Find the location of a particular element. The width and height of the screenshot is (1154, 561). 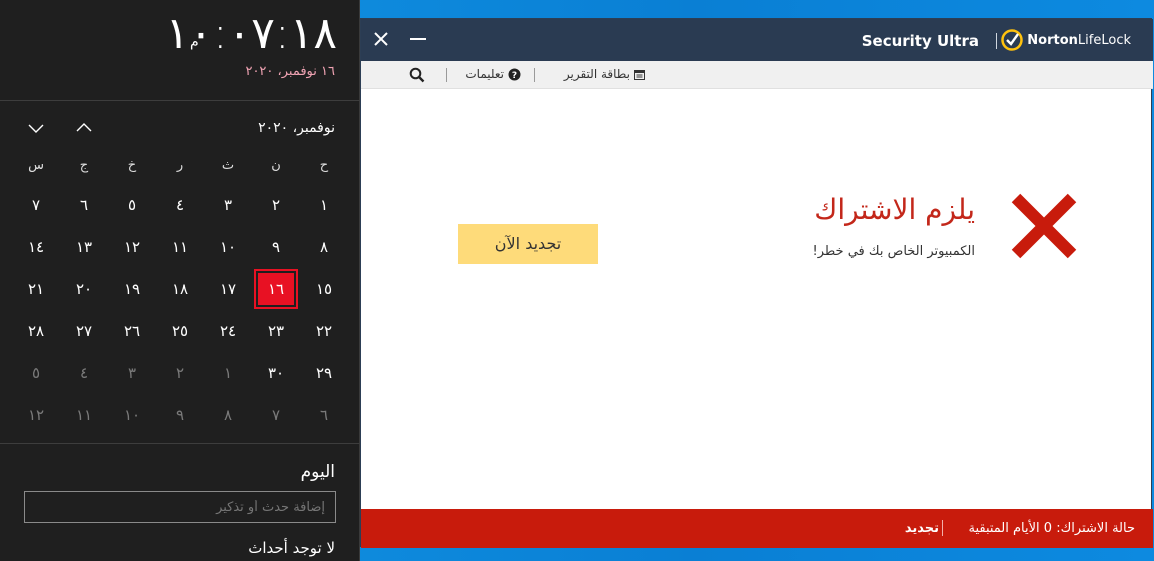

calendar-day: ٢٧ is located at coordinates (84, 331).